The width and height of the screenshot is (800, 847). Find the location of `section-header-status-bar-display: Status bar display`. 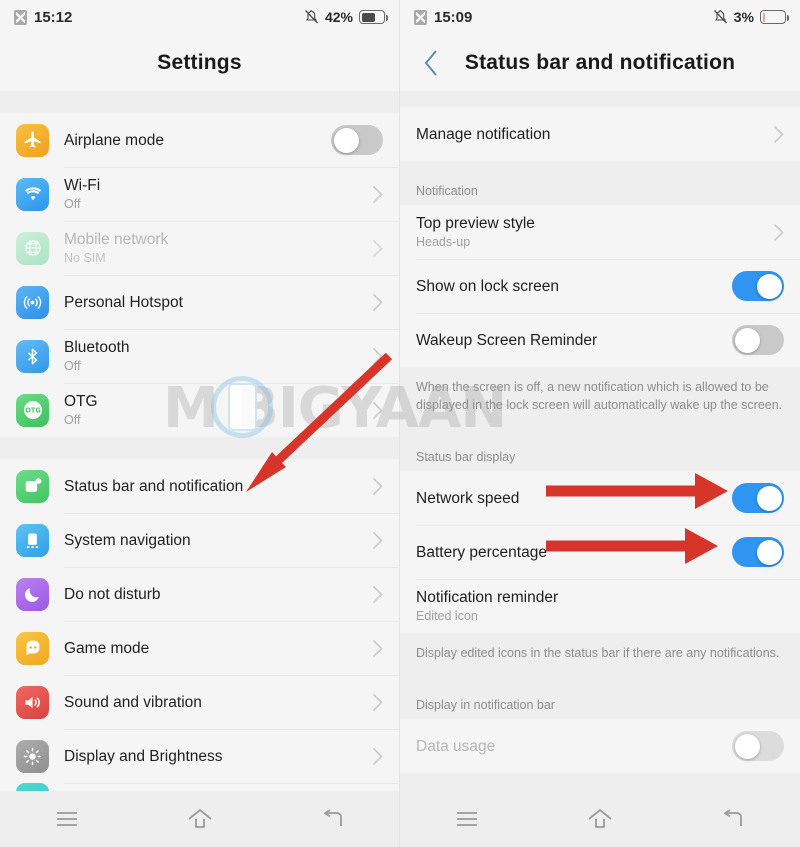

section-header-status-bar-display: Status bar display is located at coordinates (600, 457).